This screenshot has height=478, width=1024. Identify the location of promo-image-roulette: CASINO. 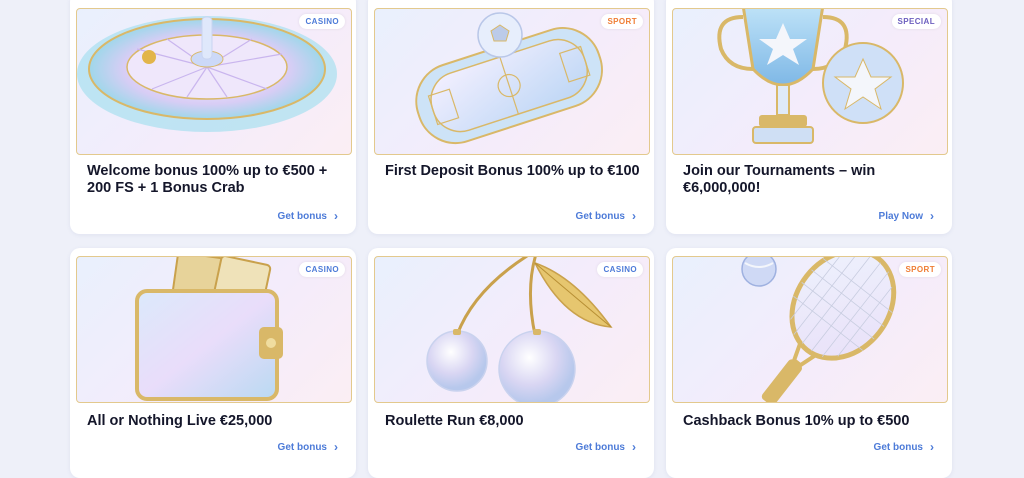
(214, 81).